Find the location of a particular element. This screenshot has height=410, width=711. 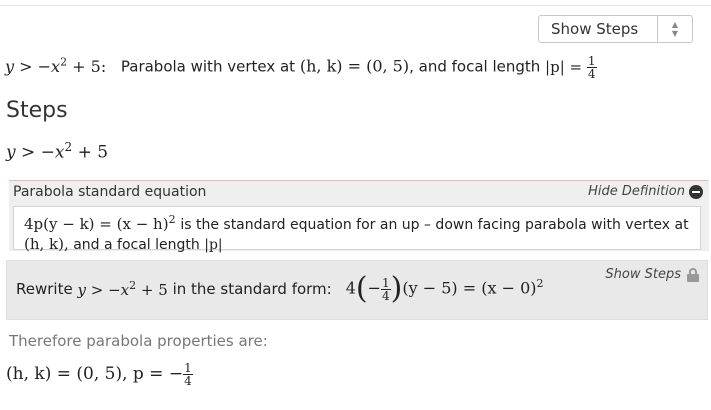

summary-inequality: y > −x2 + 5: is located at coordinates (56, 65).